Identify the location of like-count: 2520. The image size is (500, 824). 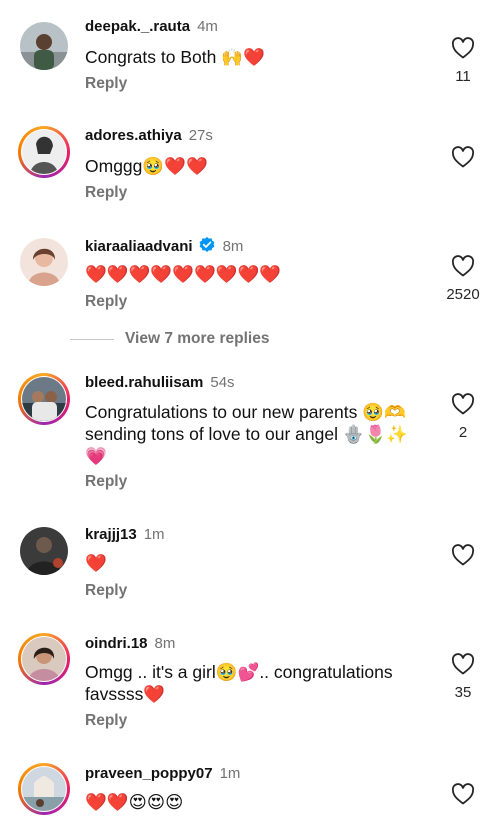
(463, 294).